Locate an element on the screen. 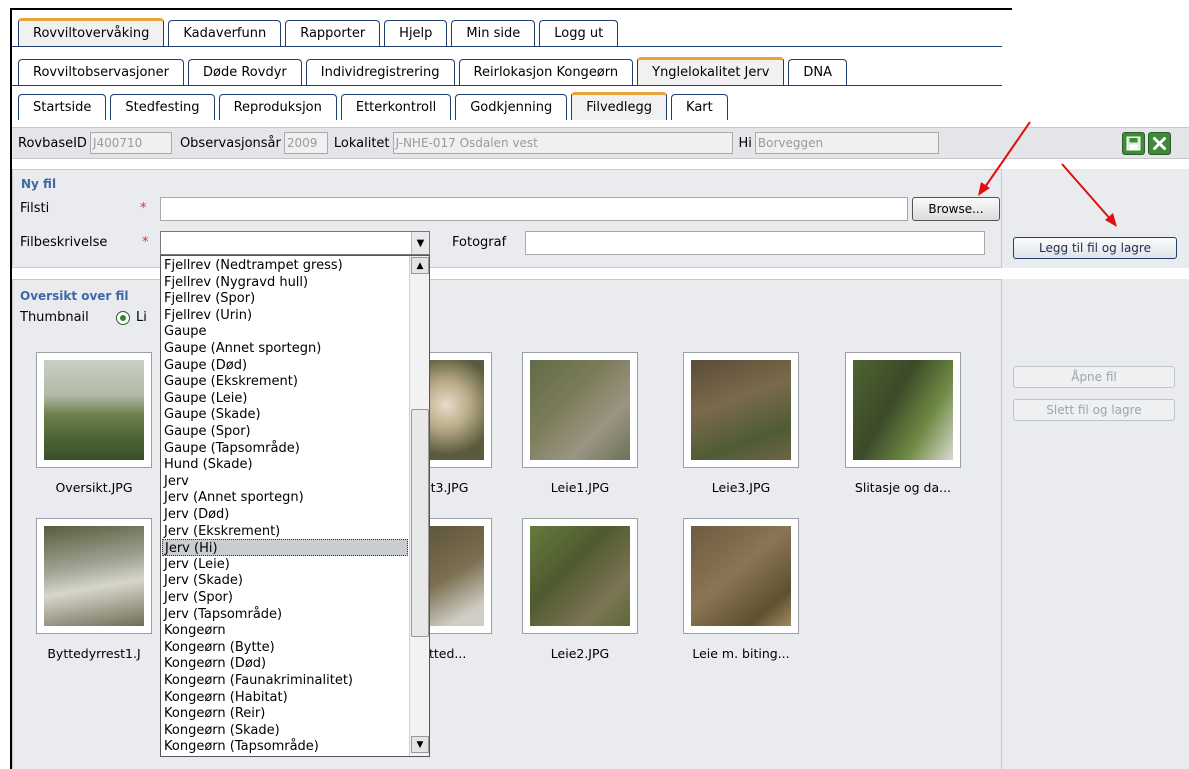  dropdown-option: Jerv (Skade) is located at coordinates (203, 580).